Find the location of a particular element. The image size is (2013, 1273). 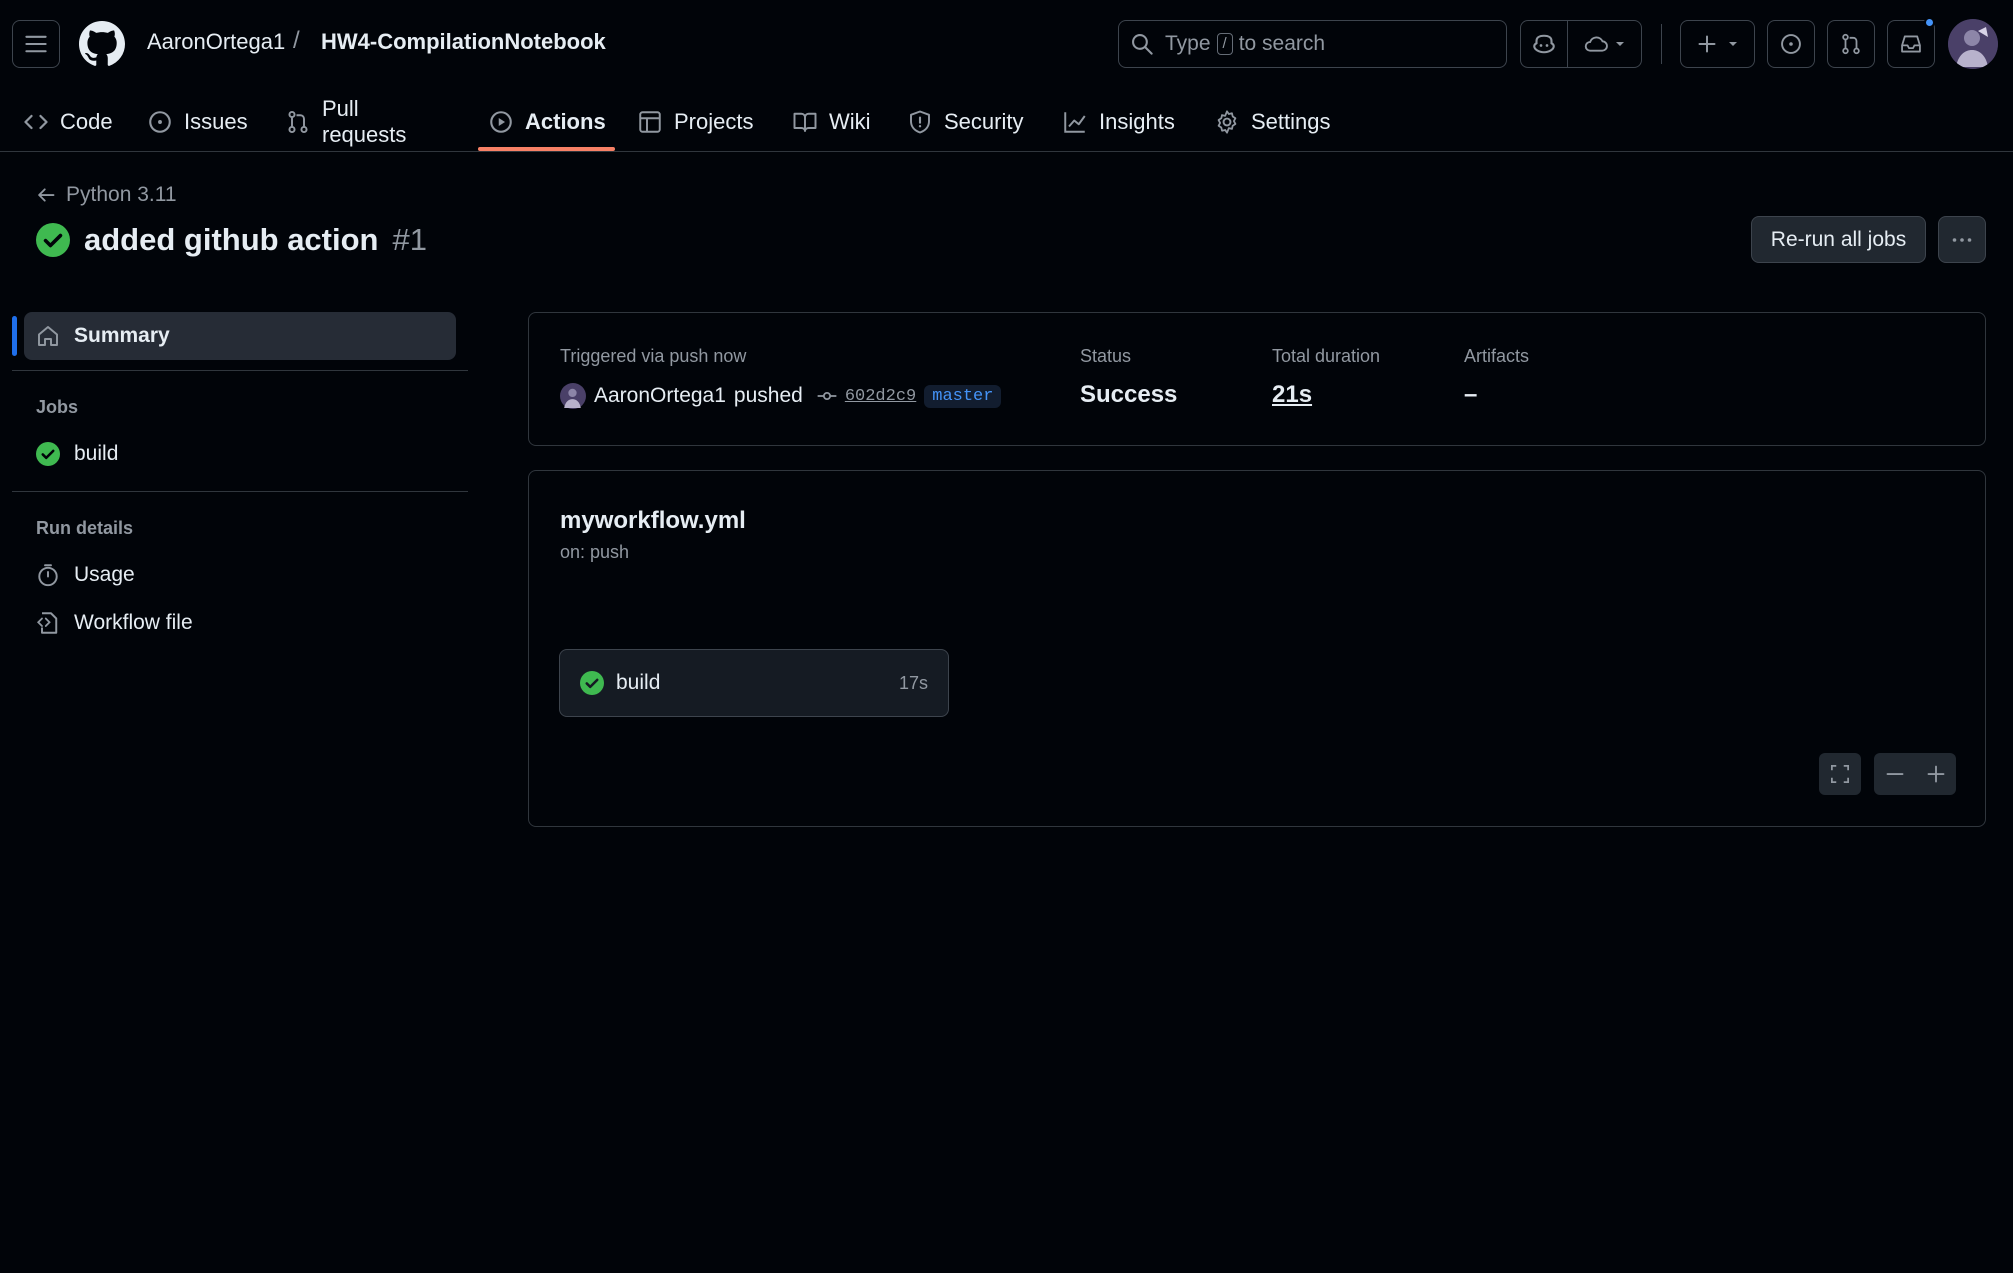

github-logo-icon is located at coordinates (102, 44).